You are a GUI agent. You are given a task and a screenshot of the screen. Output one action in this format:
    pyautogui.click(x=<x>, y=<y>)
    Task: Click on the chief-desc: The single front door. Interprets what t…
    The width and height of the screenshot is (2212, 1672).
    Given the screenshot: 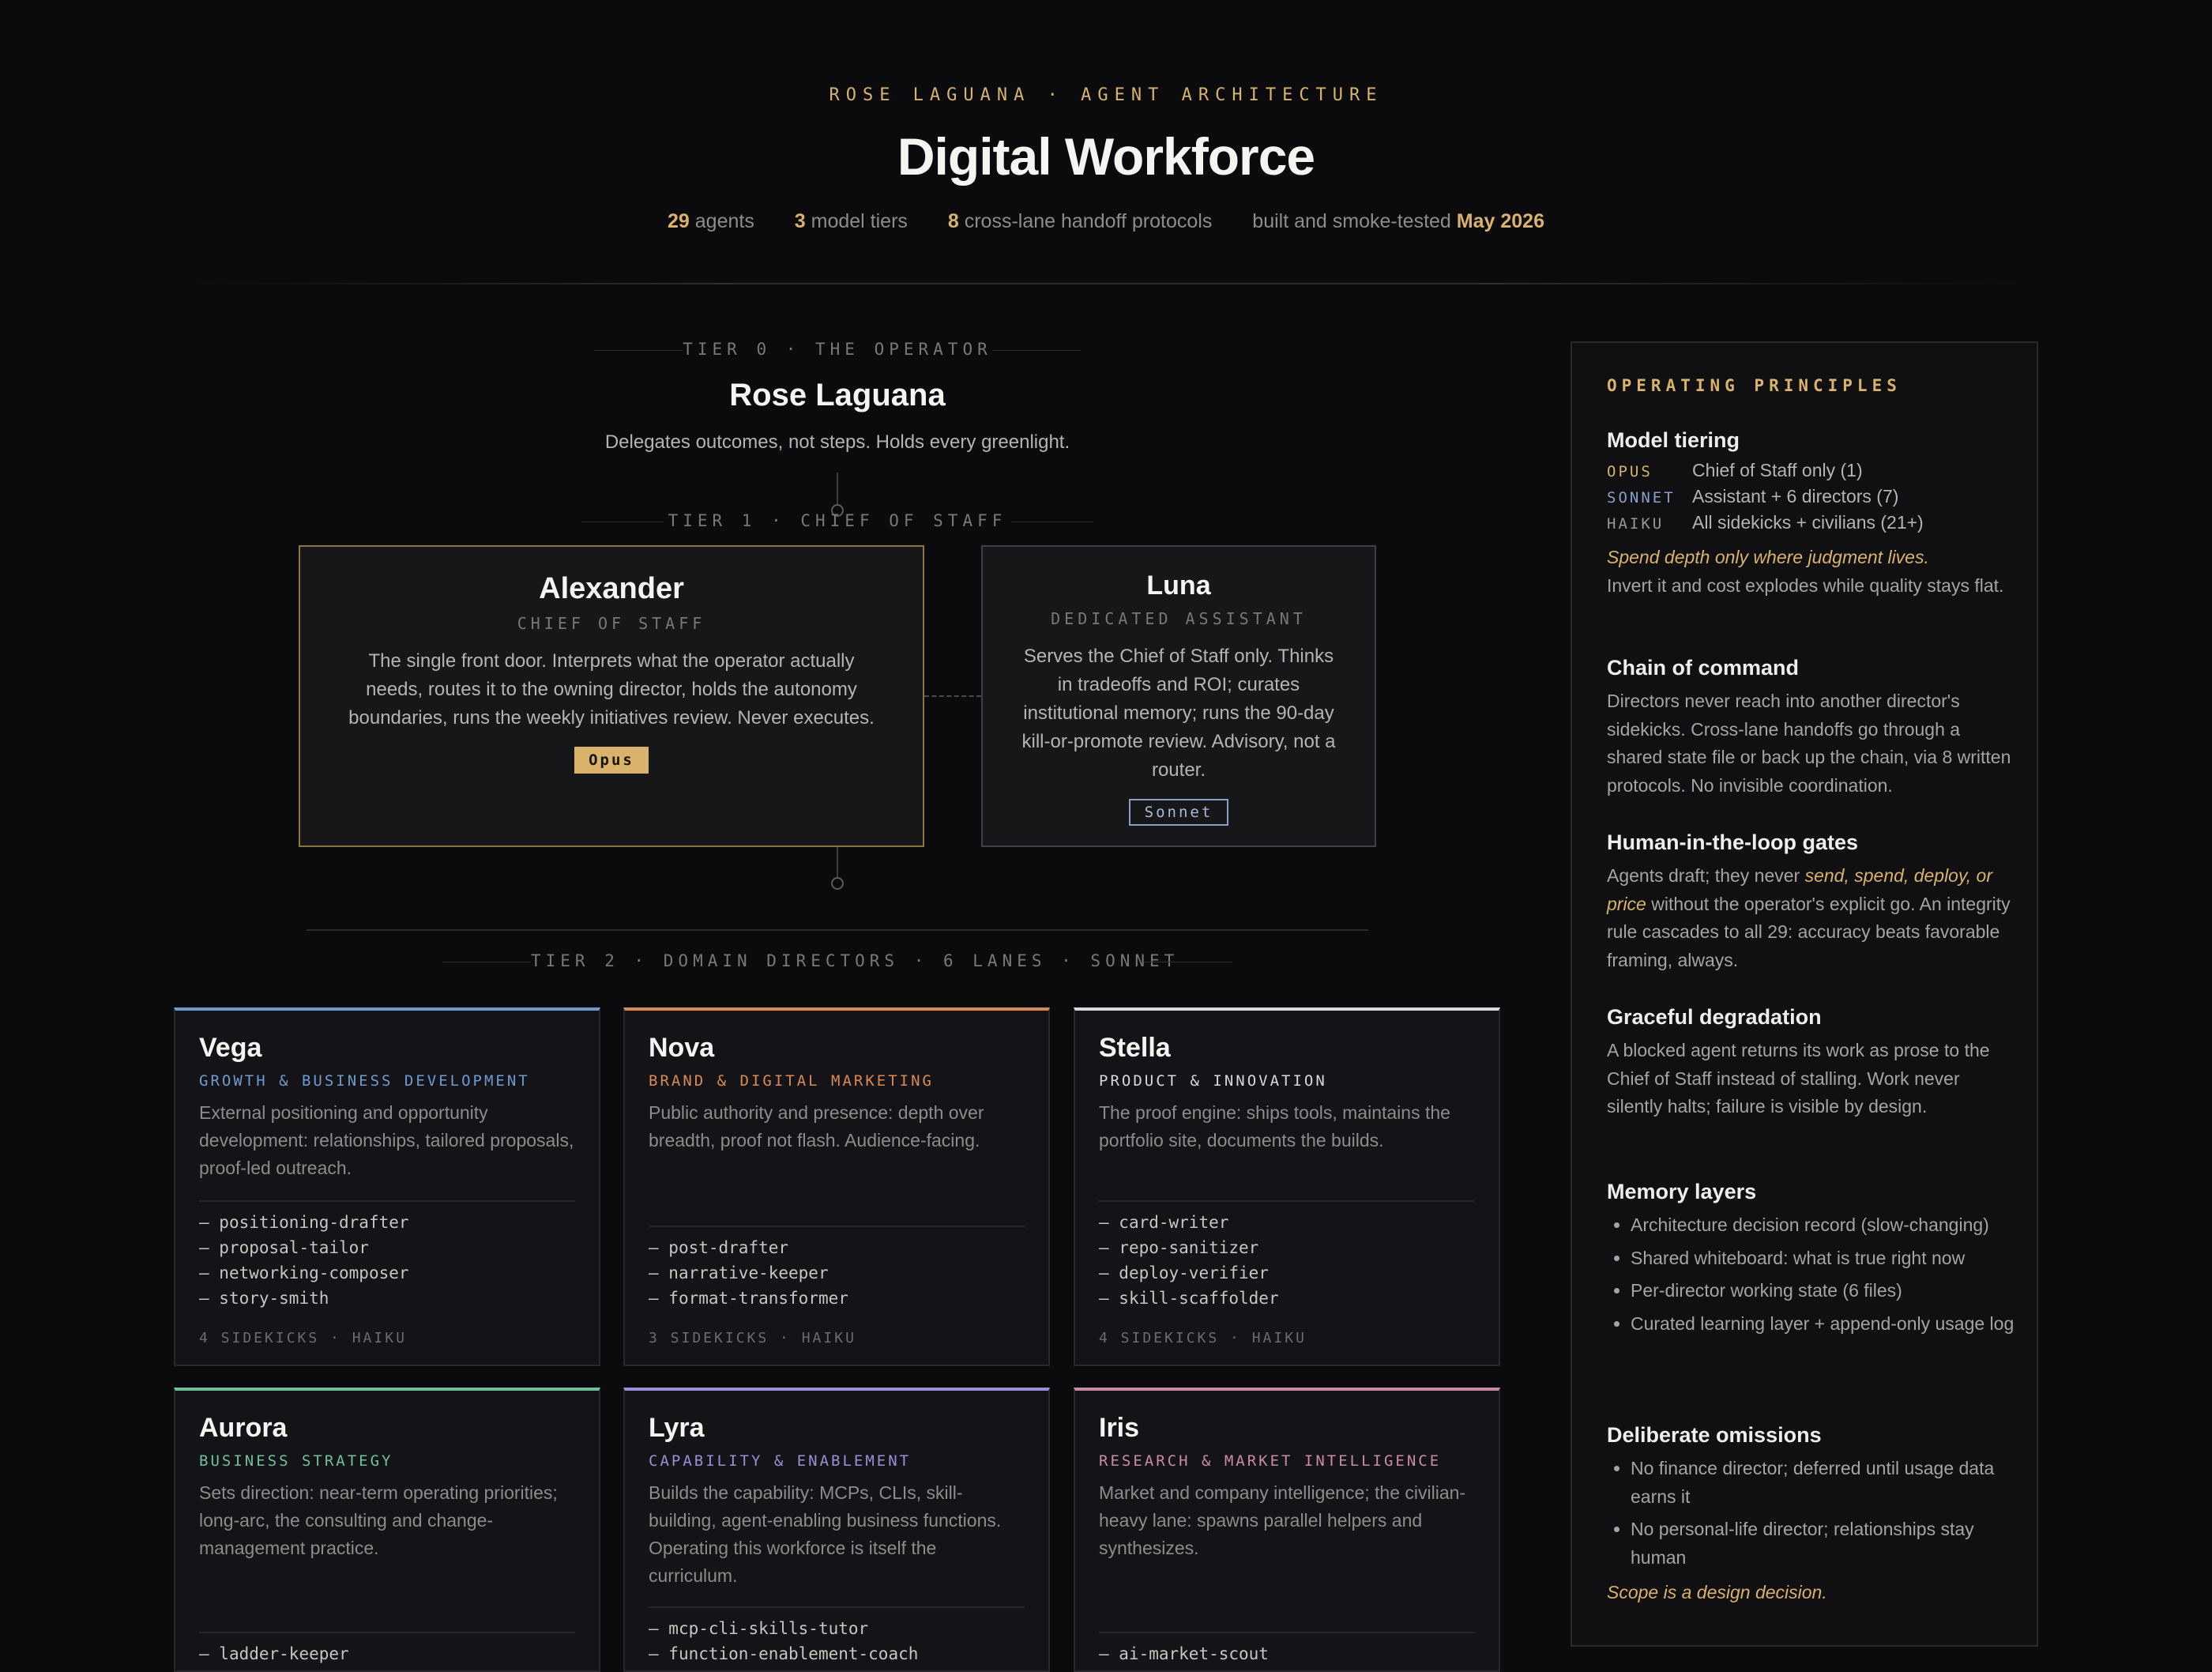 What is the action you would take?
    pyautogui.click(x=611, y=689)
    